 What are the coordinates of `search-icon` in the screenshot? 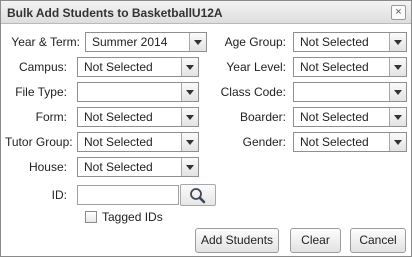 It's located at (198, 196).